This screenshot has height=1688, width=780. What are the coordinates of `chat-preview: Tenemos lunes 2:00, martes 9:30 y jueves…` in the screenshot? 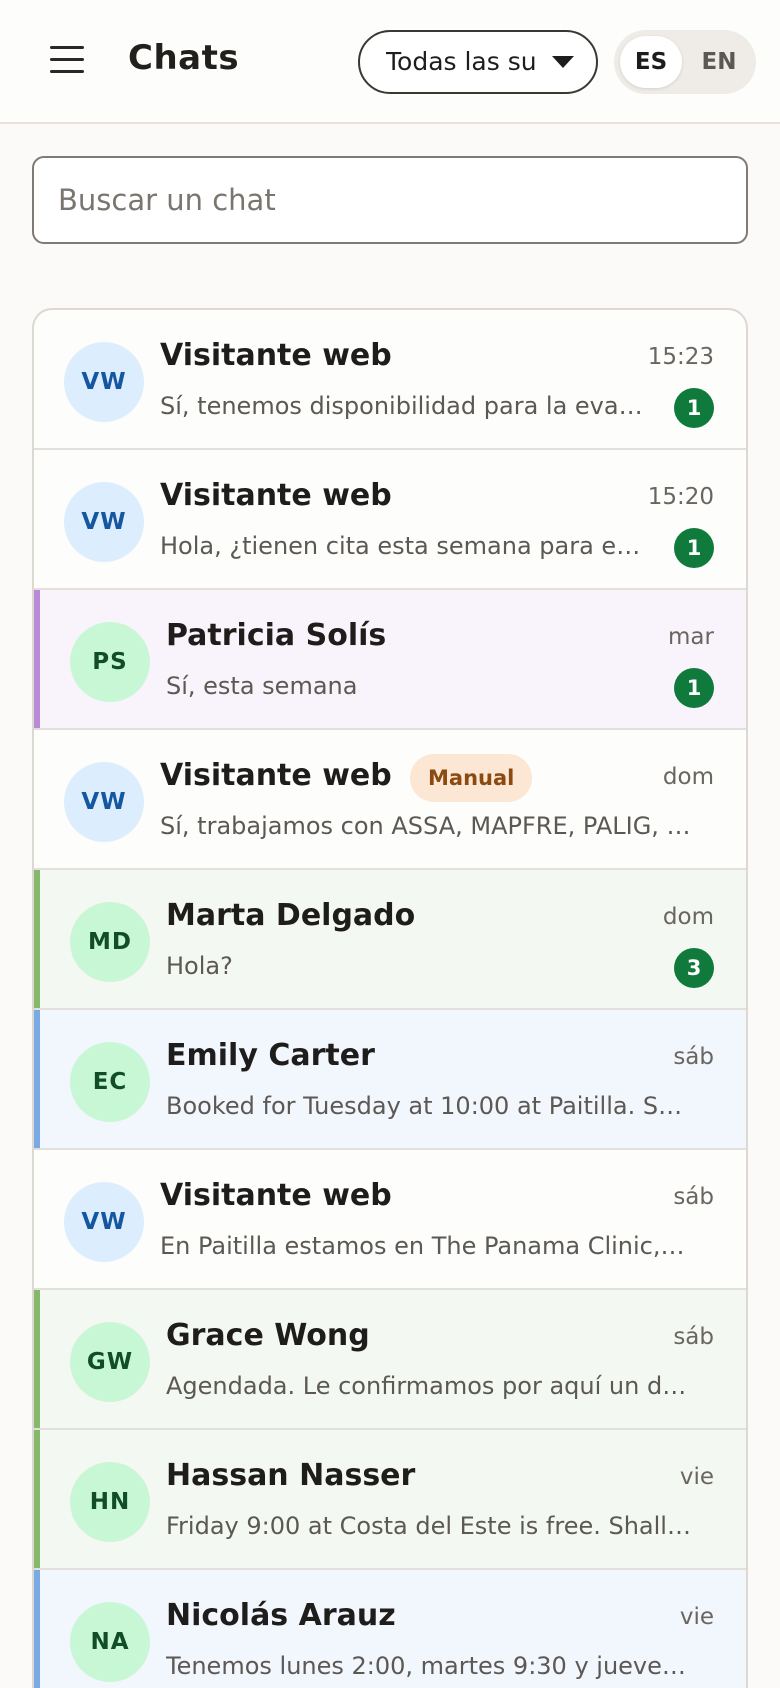 It's located at (429, 1666).